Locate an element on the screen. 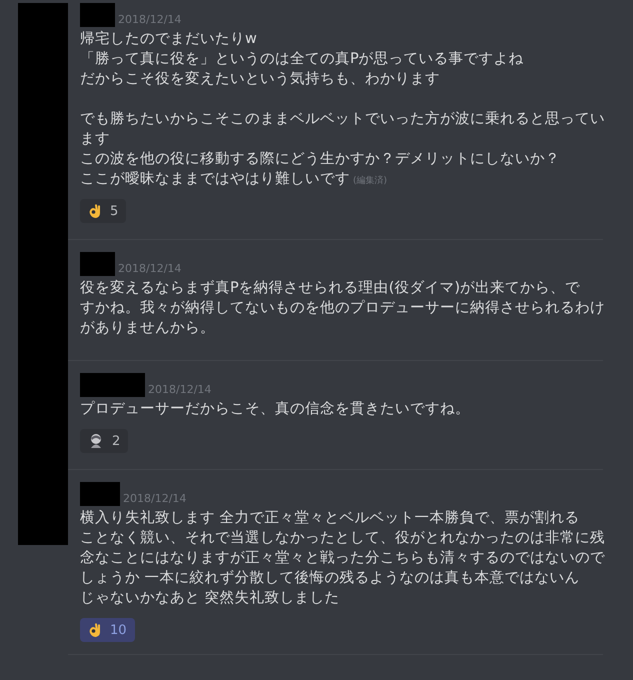 The image size is (633, 680). message-line: この波を他の役に移動する際にどう生かすか？デメリットにしないか？ is located at coordinates (320, 159).